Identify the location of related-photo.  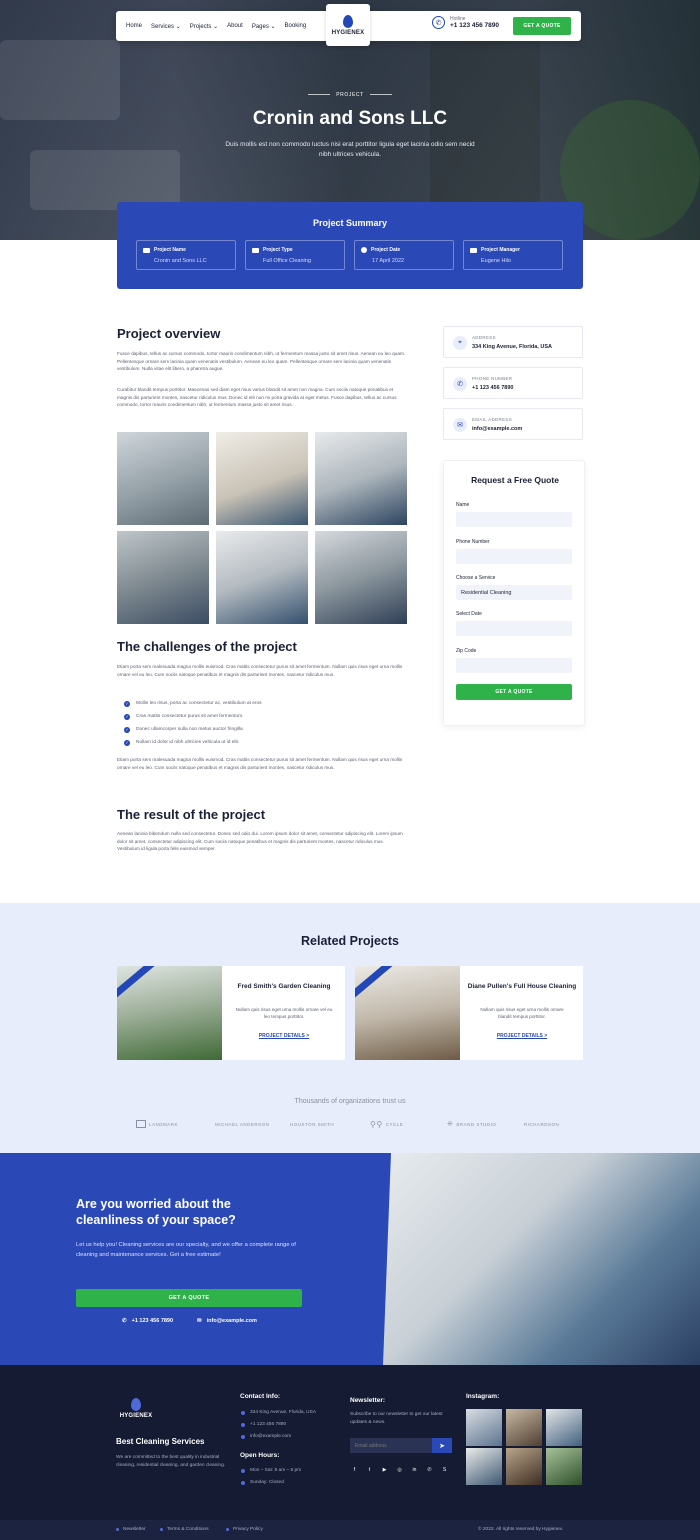
(407, 1013).